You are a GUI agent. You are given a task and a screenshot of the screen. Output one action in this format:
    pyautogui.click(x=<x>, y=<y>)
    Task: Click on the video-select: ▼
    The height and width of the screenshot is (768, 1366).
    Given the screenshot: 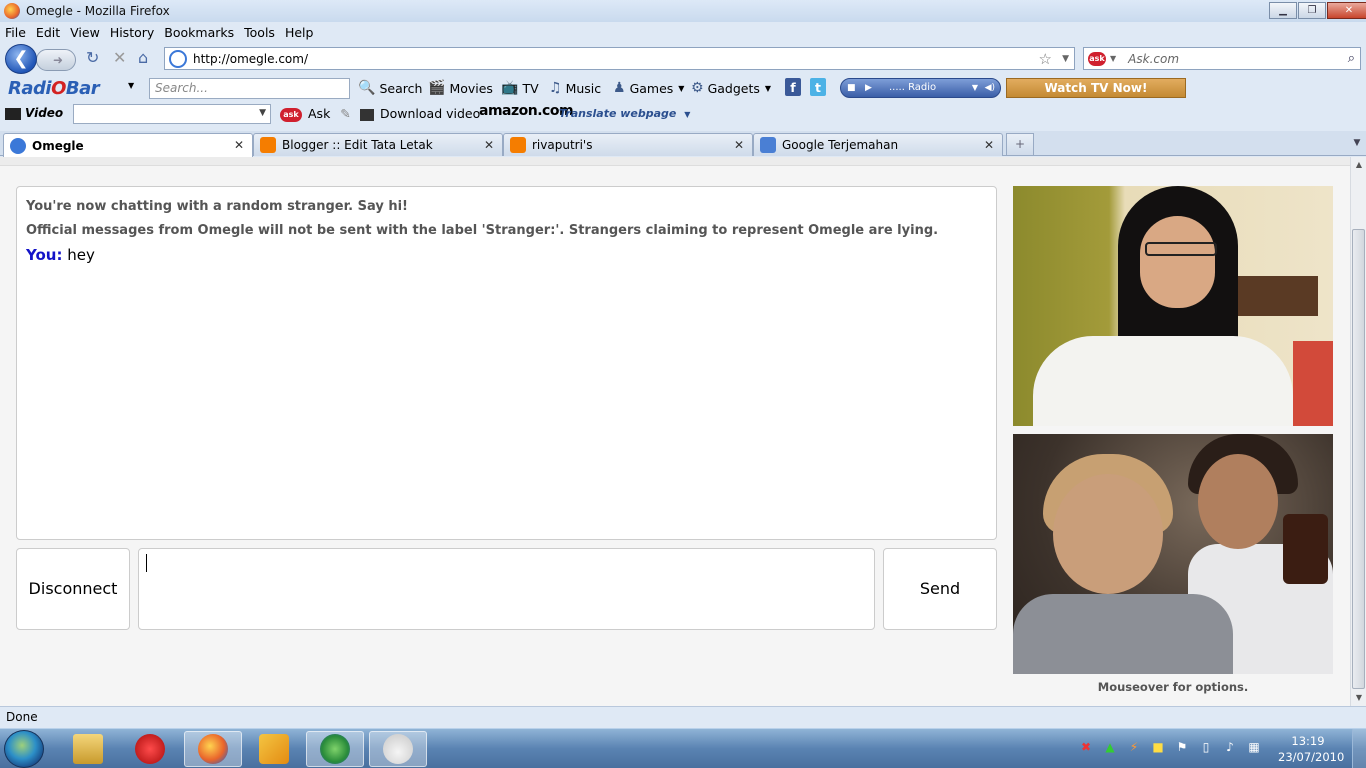 What is the action you would take?
    pyautogui.click(x=172, y=114)
    